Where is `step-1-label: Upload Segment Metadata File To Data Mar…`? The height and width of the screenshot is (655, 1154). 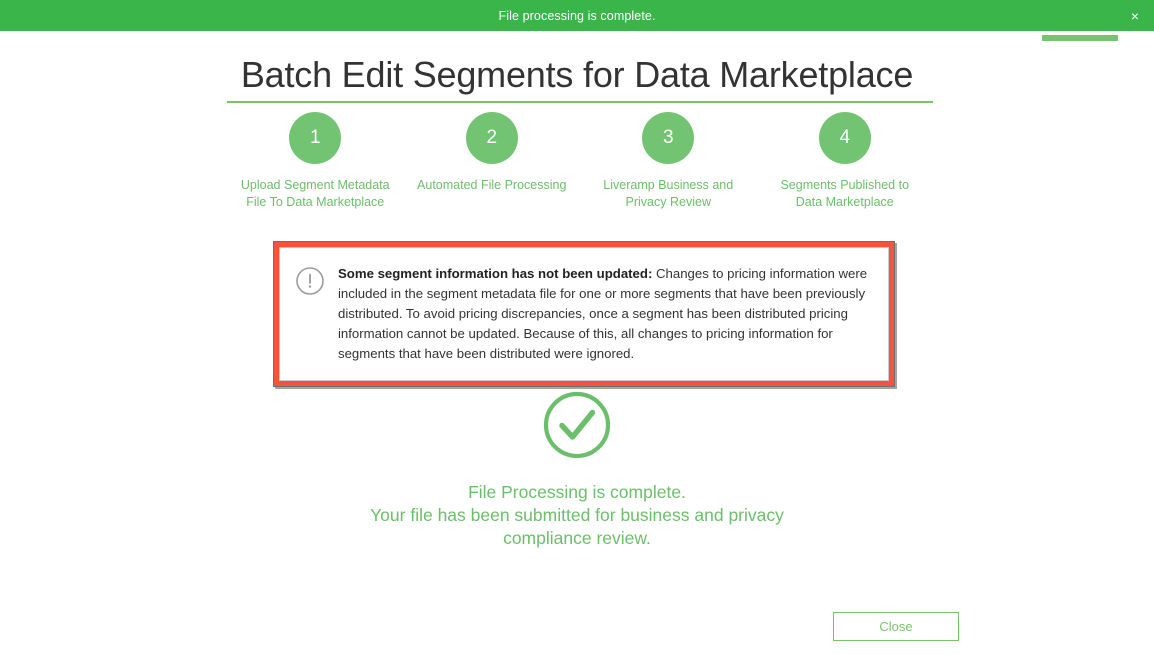
step-1-label: Upload Segment Metadata File To Data Mar… is located at coordinates (315, 193).